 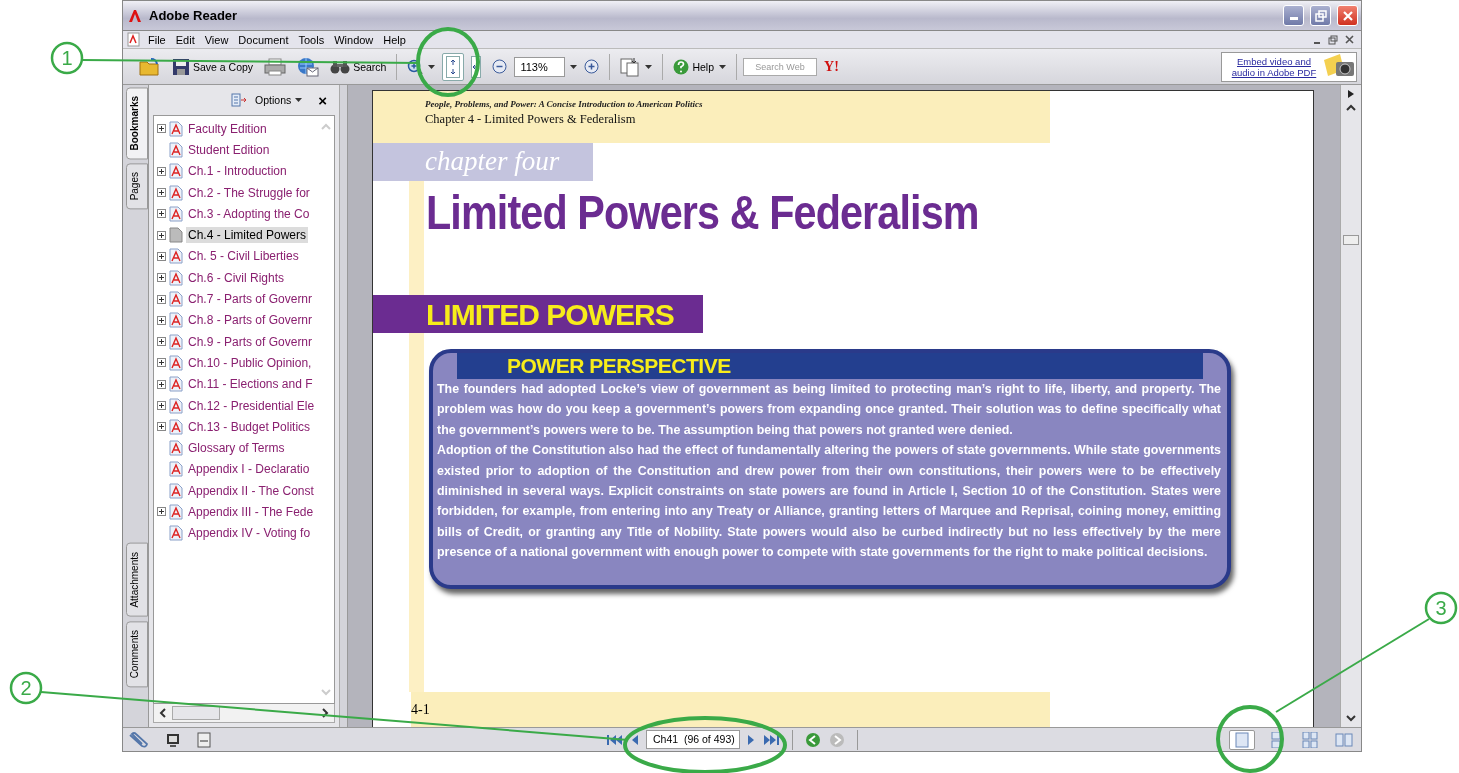 I want to click on monitor-icon, so click(x=173, y=739).